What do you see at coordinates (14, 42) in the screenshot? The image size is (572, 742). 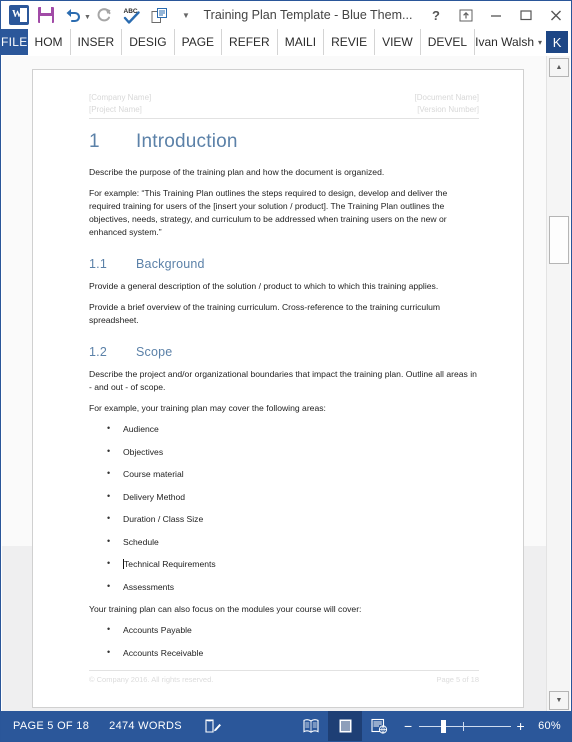 I see `tab-file: FILE` at bounding box center [14, 42].